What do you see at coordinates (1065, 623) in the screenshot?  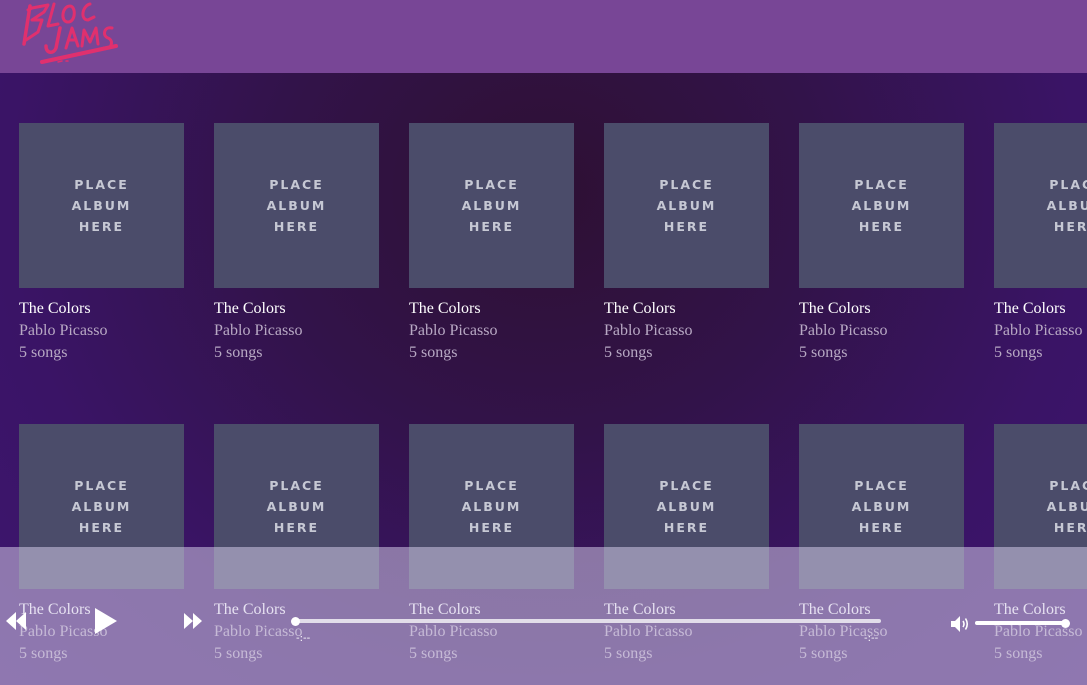 I see `volume-thumb` at bounding box center [1065, 623].